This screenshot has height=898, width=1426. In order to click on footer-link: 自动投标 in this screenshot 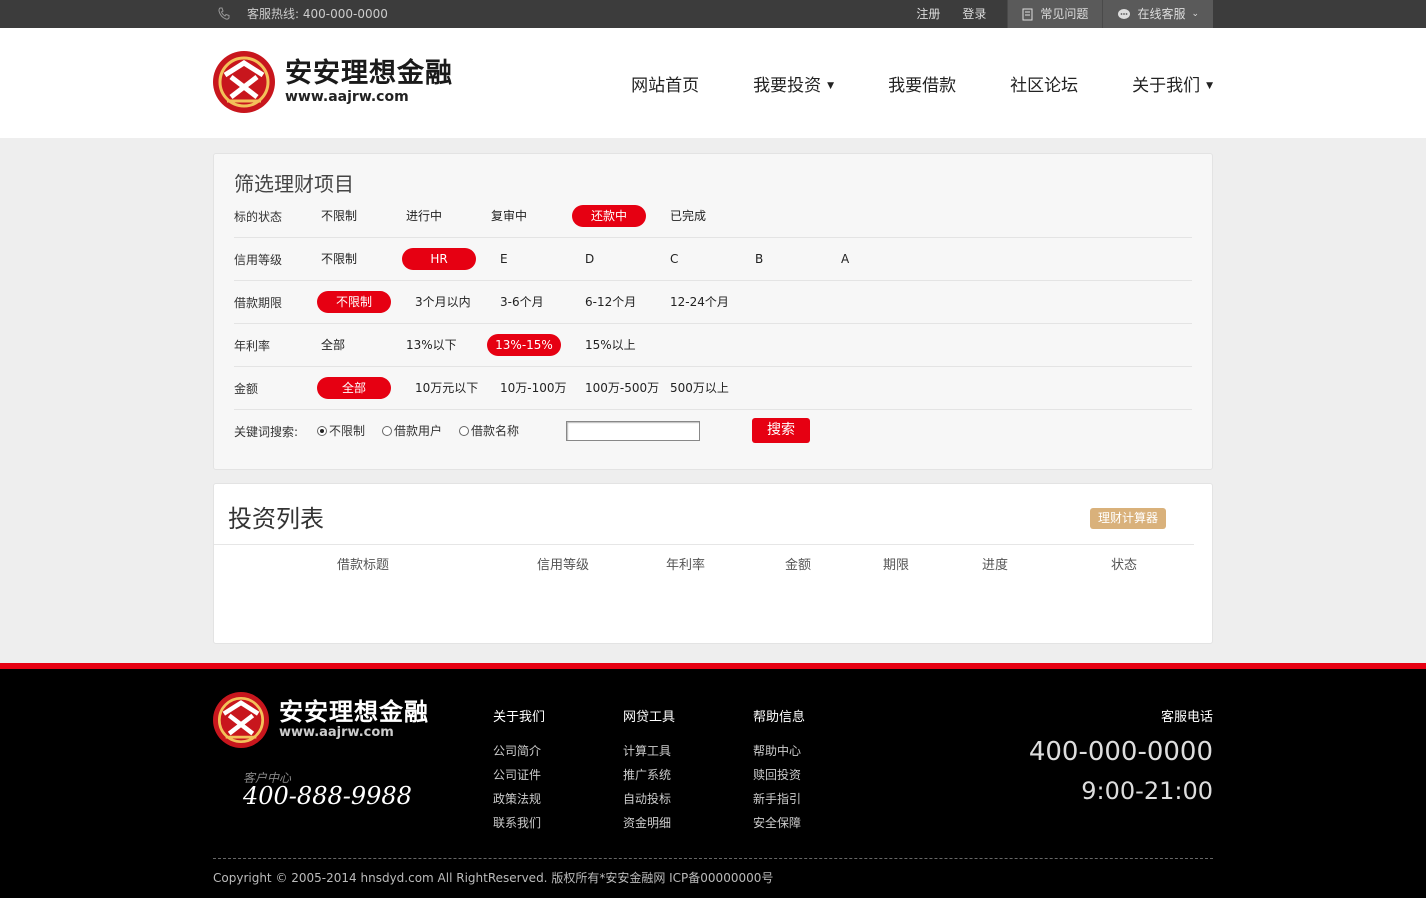, I will do `click(649, 799)`.